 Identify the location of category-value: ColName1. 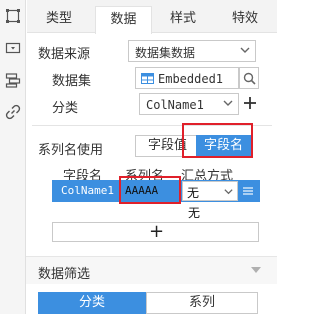
(175, 105).